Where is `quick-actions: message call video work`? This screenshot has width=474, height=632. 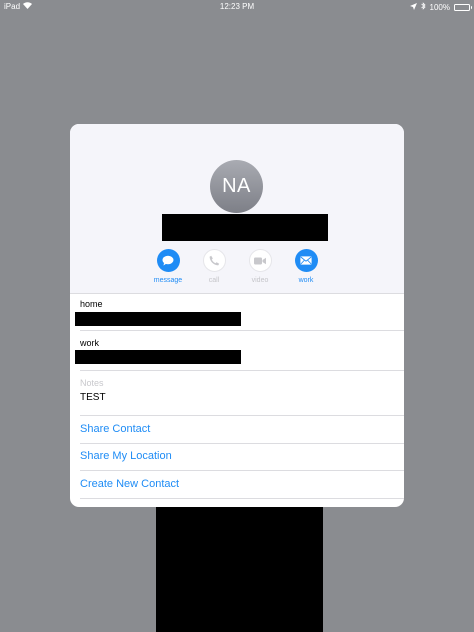 quick-actions: message call video work is located at coordinates (237, 269).